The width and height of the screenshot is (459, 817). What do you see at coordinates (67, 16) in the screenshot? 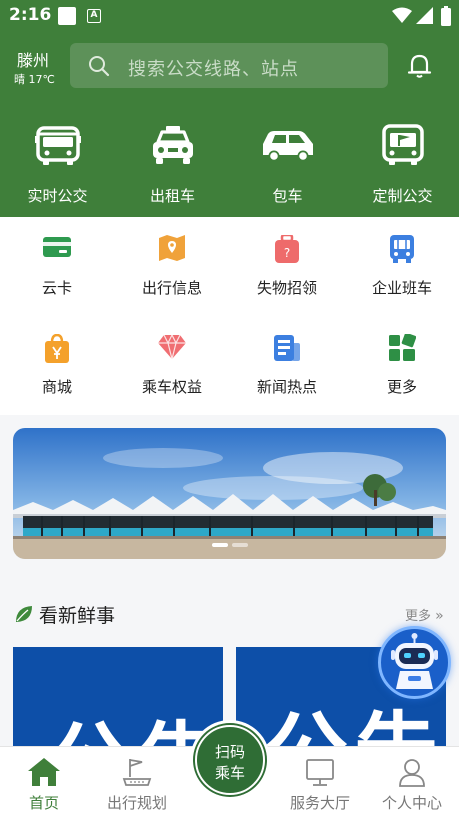
I see `notification-square-icon` at bounding box center [67, 16].